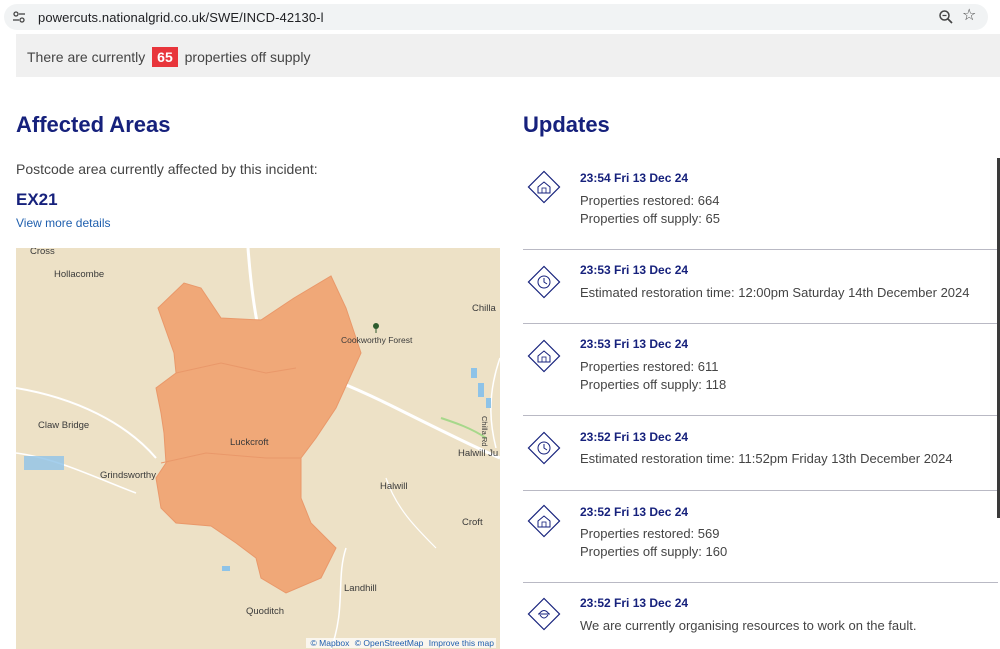 Image resolution: width=1000 pixels, height=649 pixels. I want to click on banner-suffix: properties off supply, so click(247, 57).